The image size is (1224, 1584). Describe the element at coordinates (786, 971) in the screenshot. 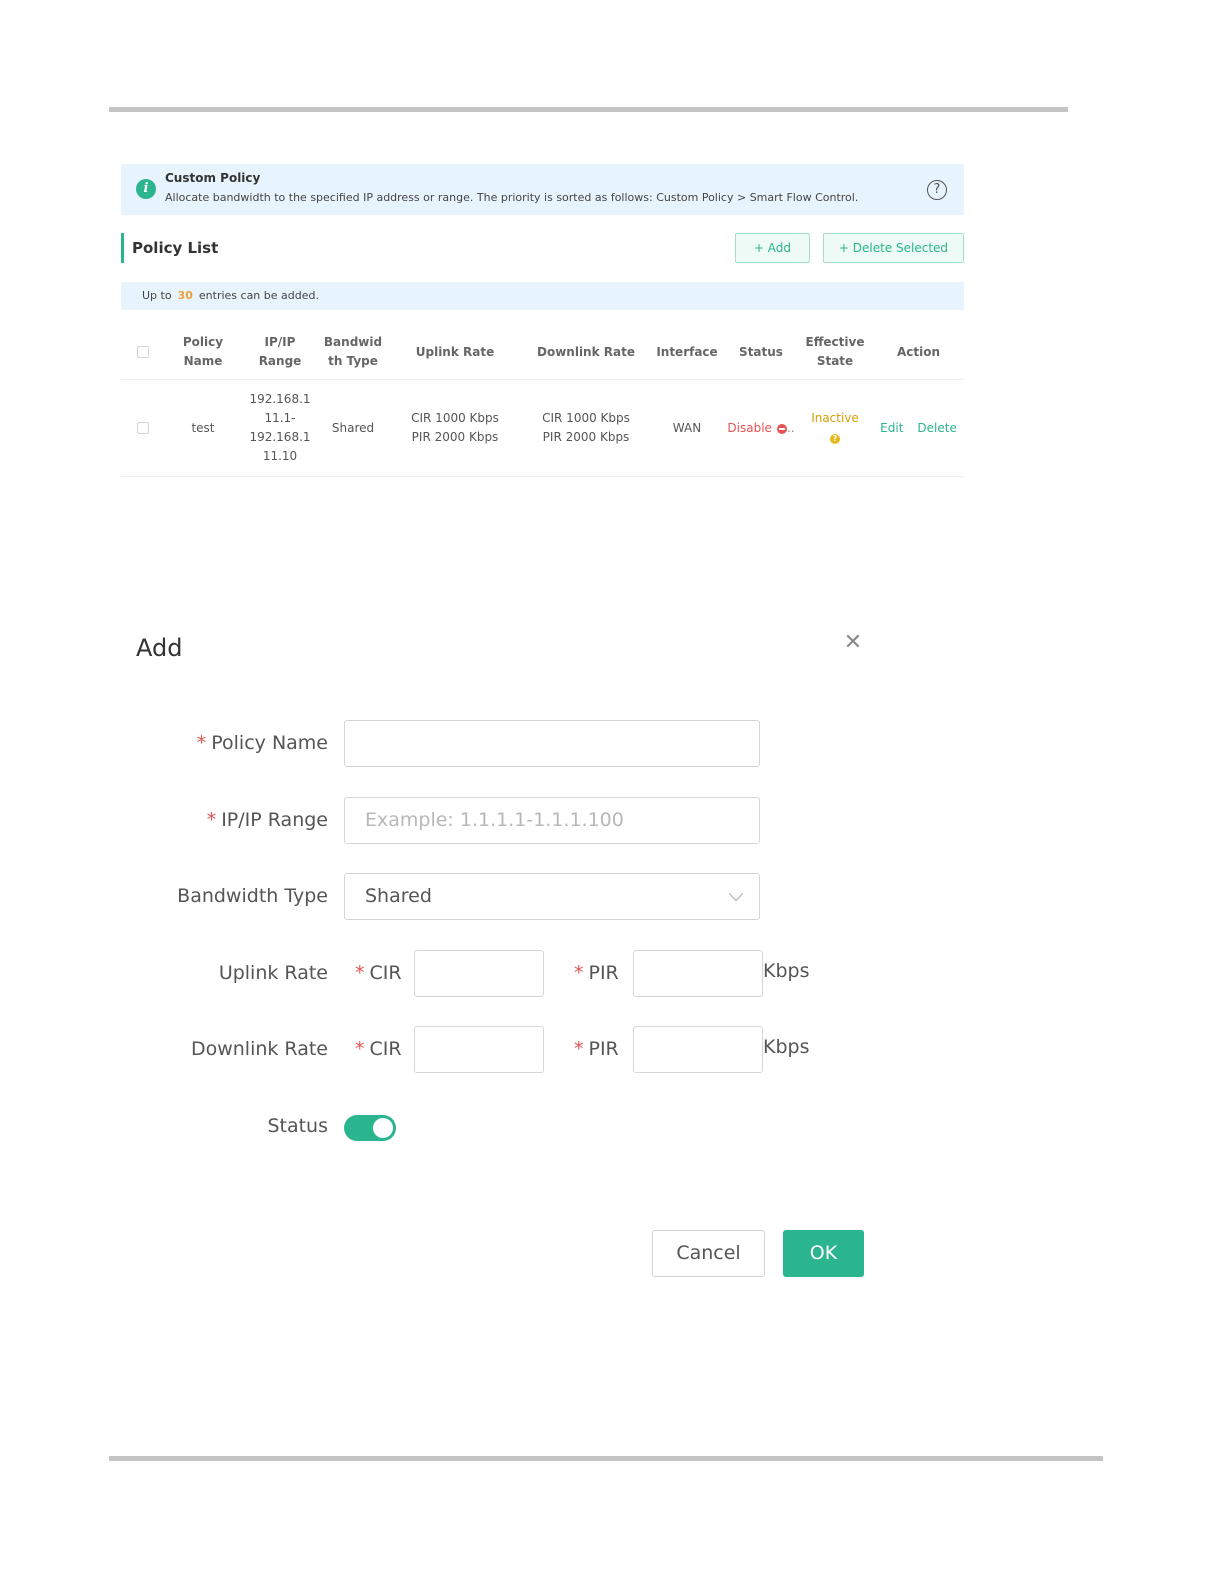

I see `uplink-unit: Kbps` at that location.